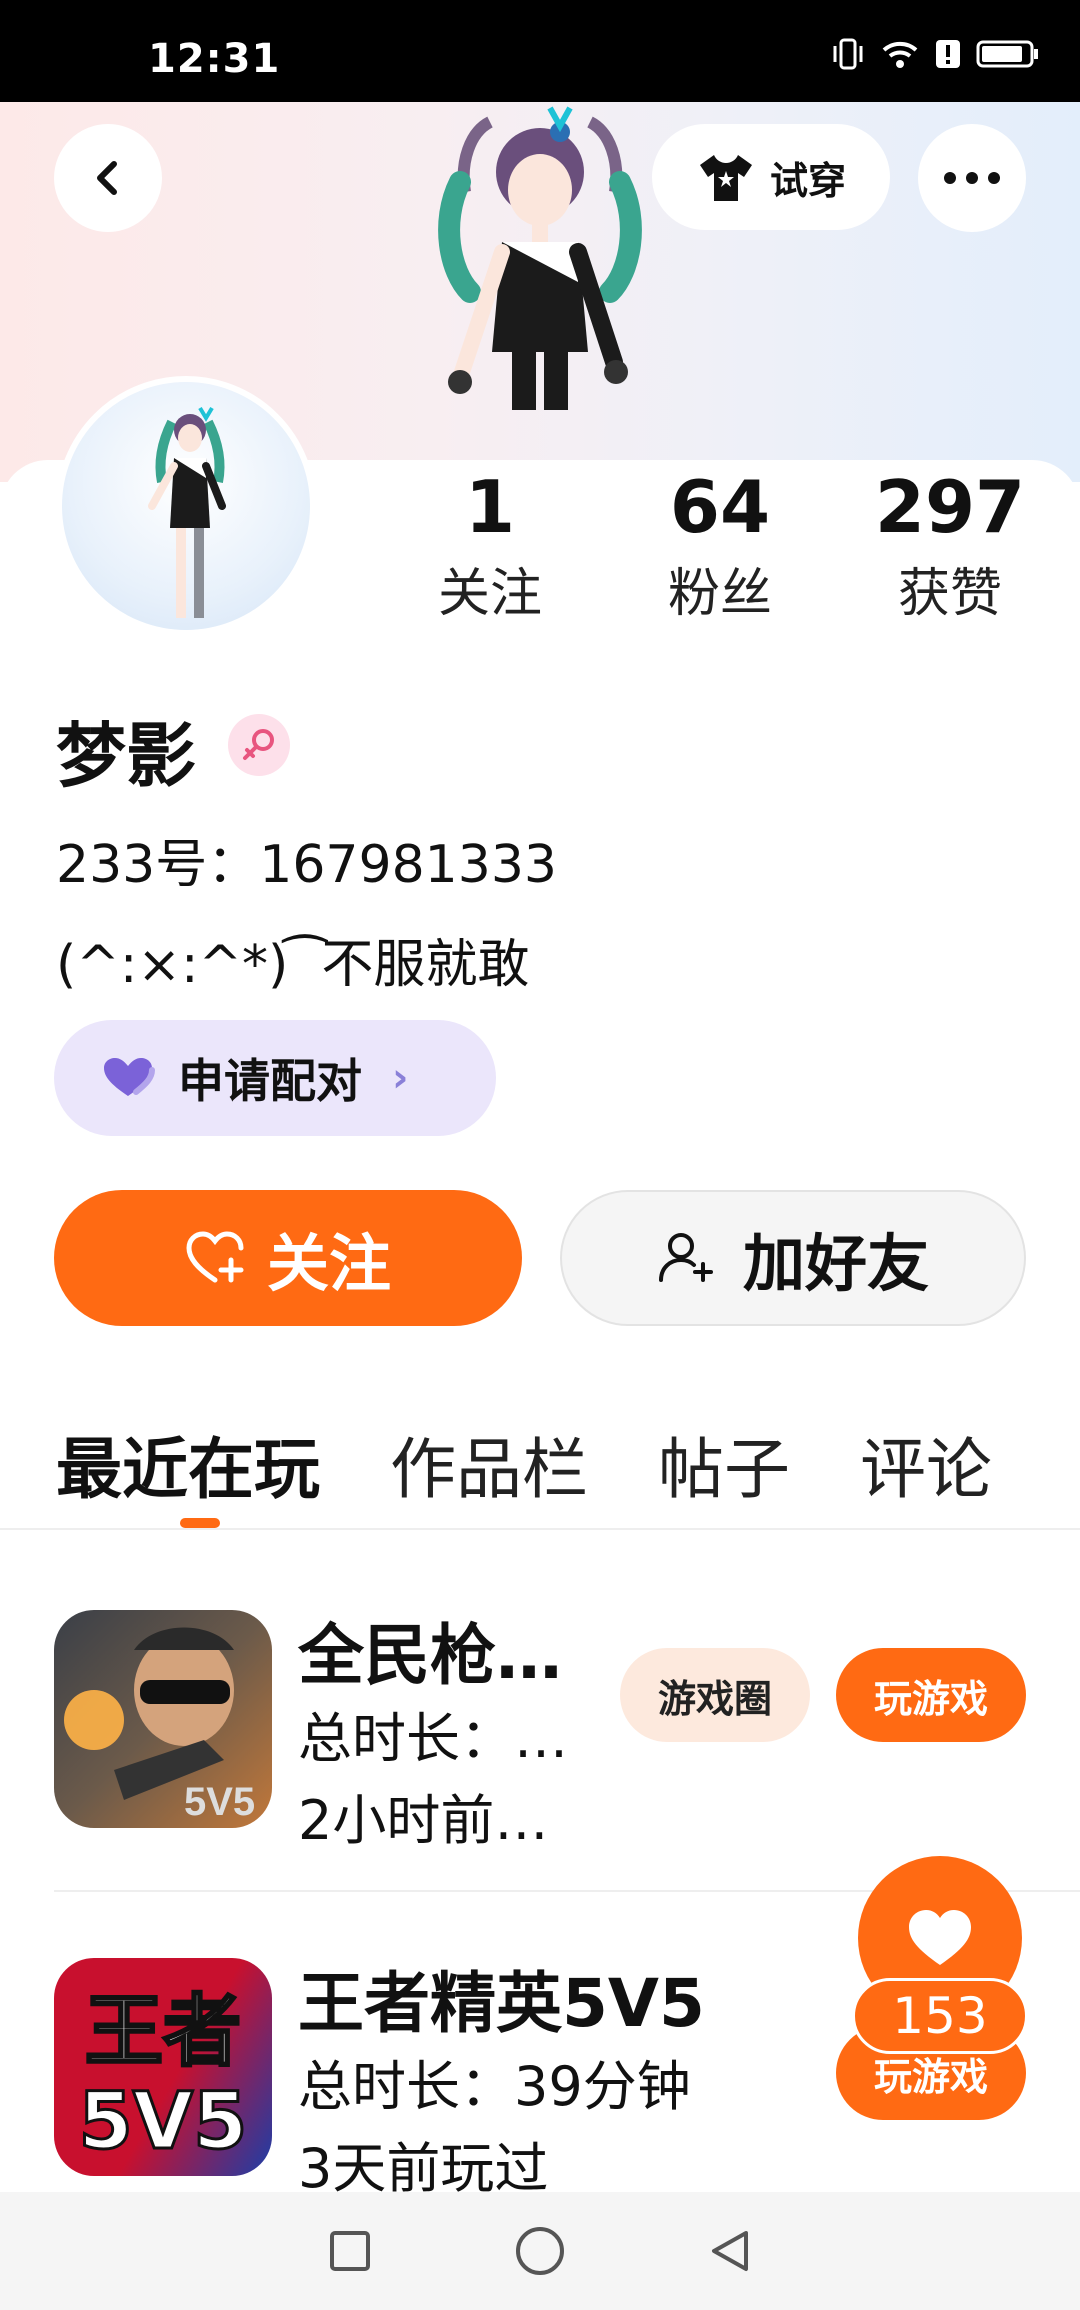  I want to click on wifi-icon, so click(900, 54).